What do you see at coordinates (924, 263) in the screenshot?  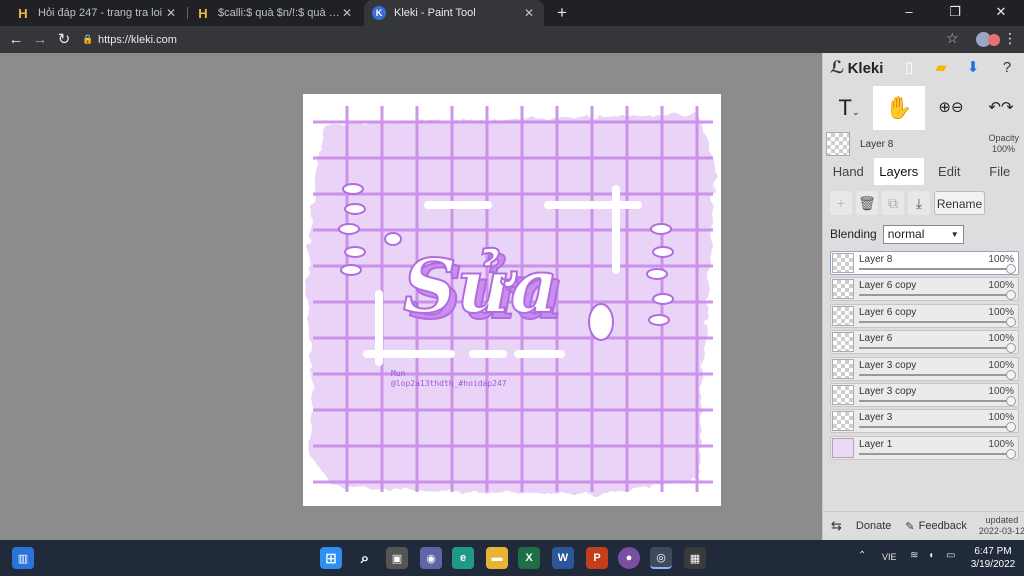 I see `layer-item: Layer 8 100%` at bounding box center [924, 263].